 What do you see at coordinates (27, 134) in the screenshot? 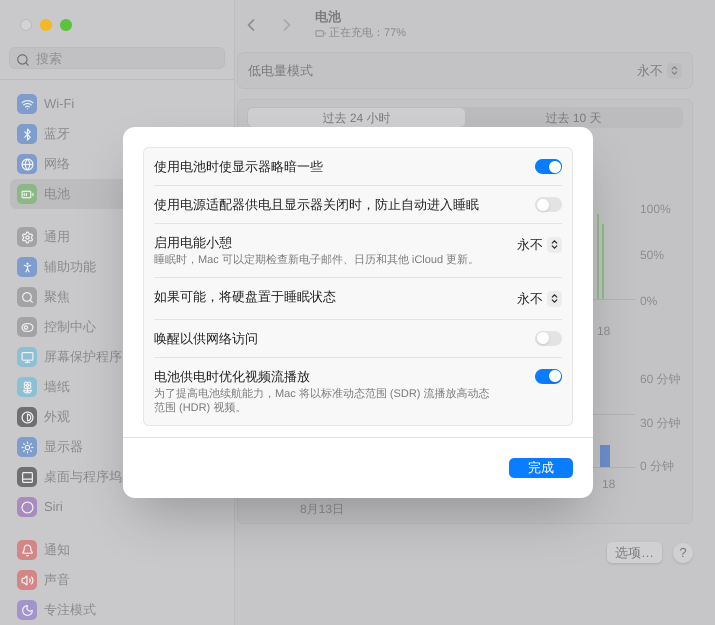
I see `bluetooth-icon` at bounding box center [27, 134].